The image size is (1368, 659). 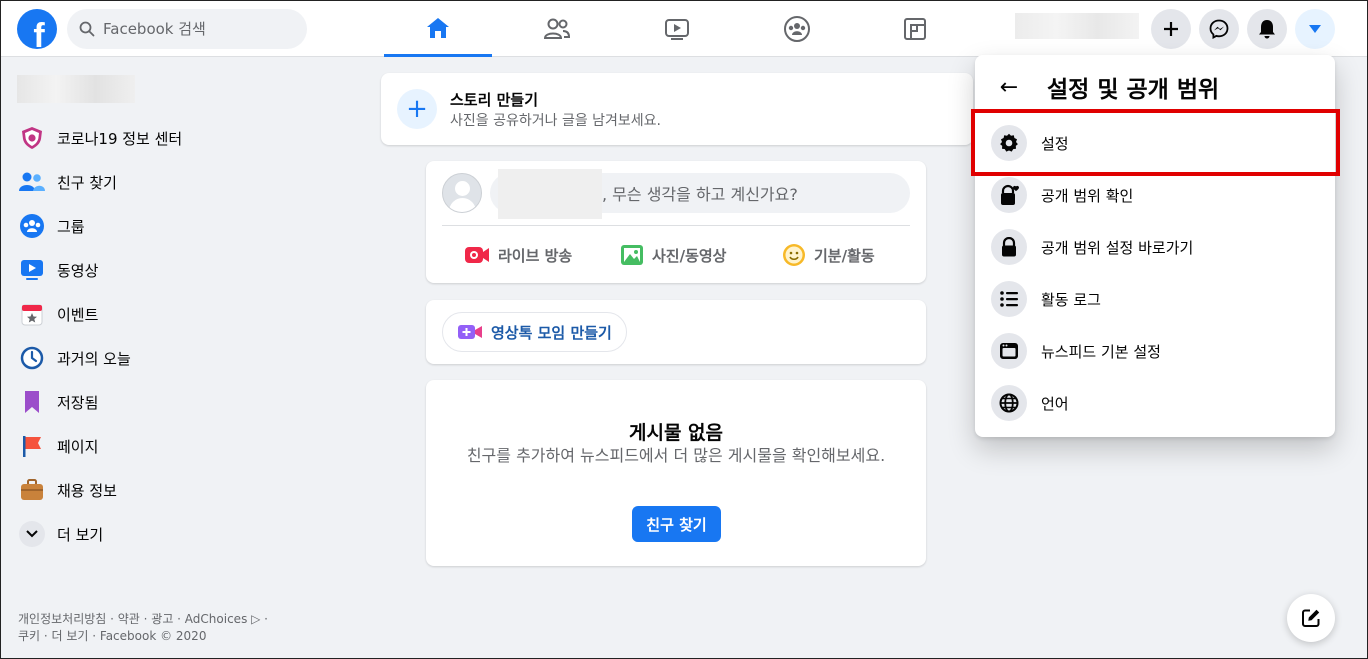 I want to click on briefcase-icon, so click(x=32, y=490).